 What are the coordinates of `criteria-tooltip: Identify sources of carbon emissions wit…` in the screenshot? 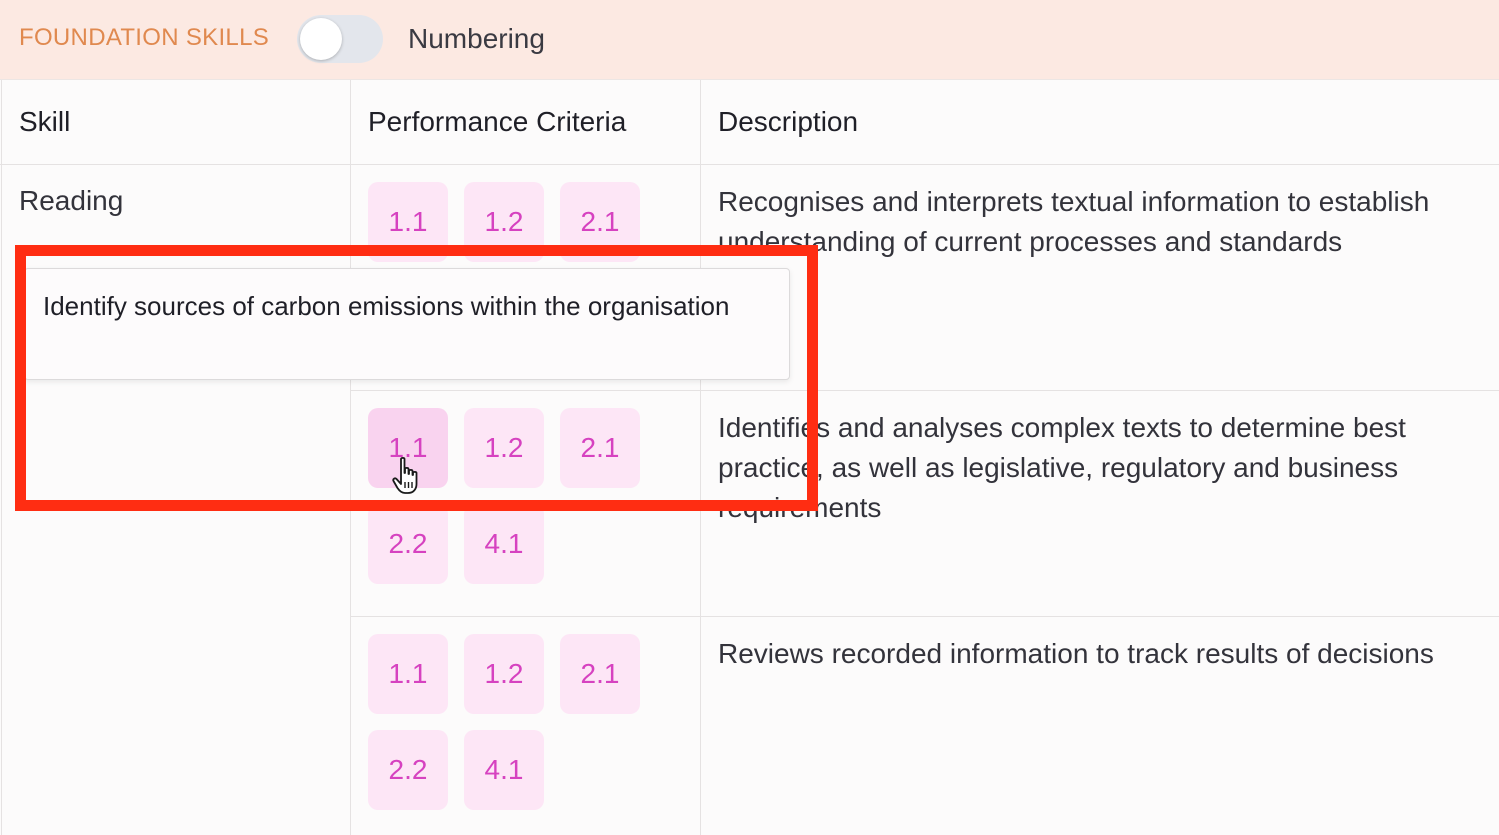 It's located at (407, 324).